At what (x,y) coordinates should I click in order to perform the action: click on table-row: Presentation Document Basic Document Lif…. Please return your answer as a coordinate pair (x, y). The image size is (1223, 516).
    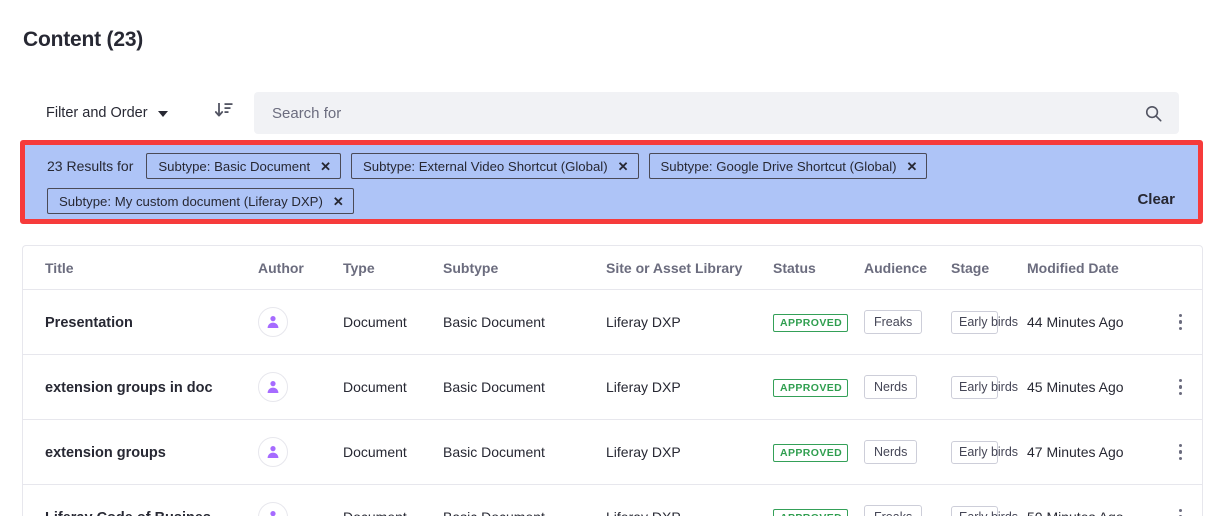
    Looking at the image, I should click on (612, 322).